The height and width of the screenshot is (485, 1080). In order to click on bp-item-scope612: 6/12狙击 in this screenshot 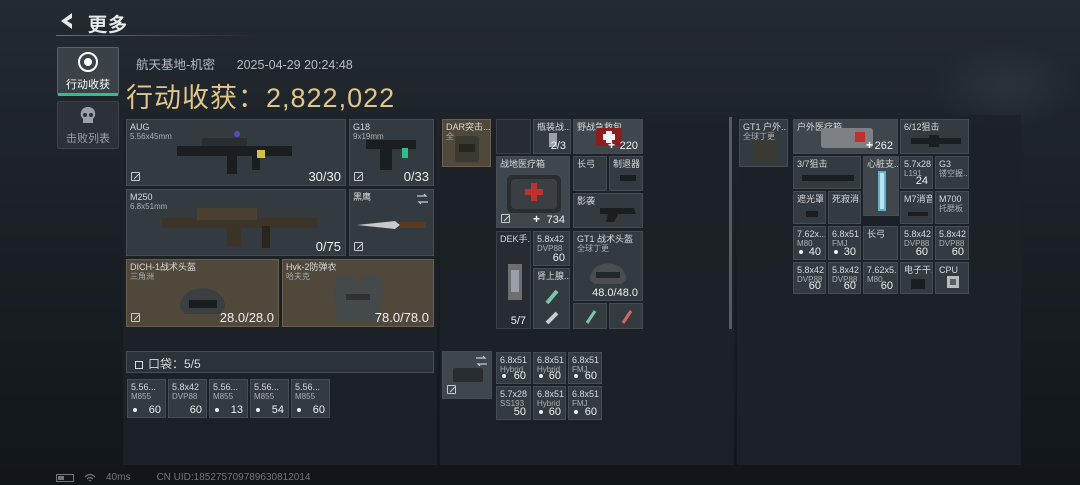, I will do `click(934, 136)`.